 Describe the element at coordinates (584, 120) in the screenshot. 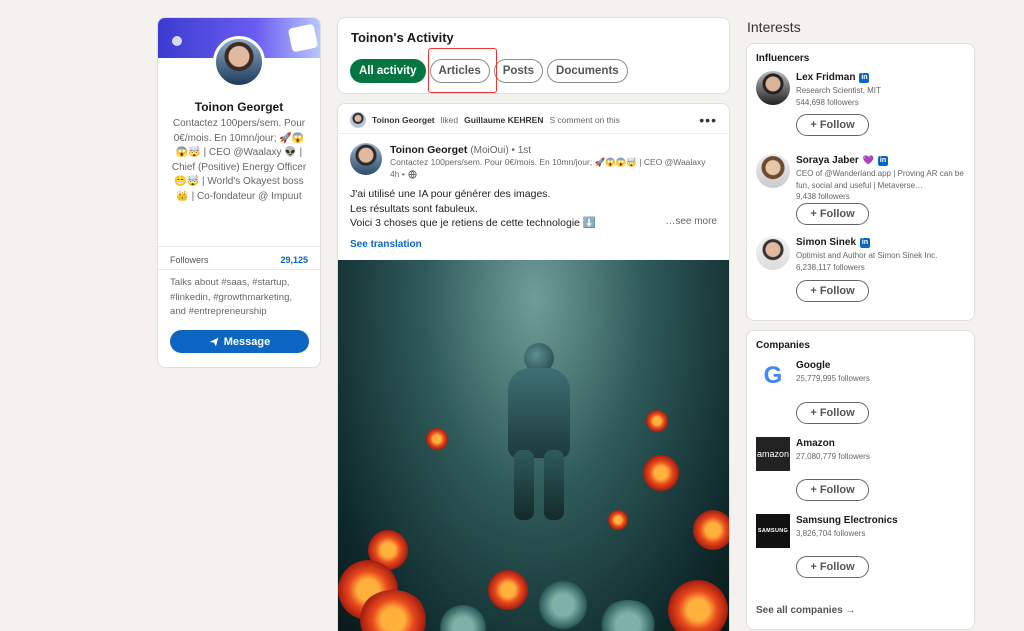

I see `comment-text: S comment on this` at that location.